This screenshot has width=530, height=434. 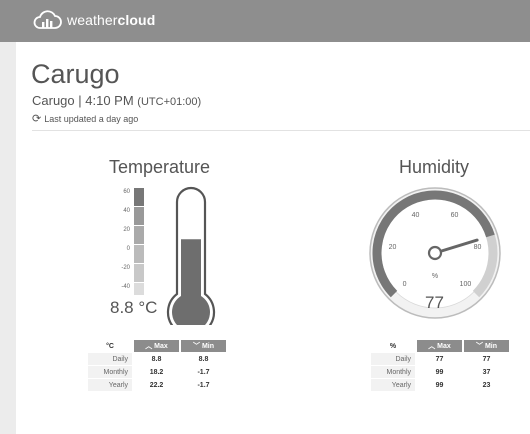 I want to click on temperature-title: Temperature, so click(x=160, y=167).